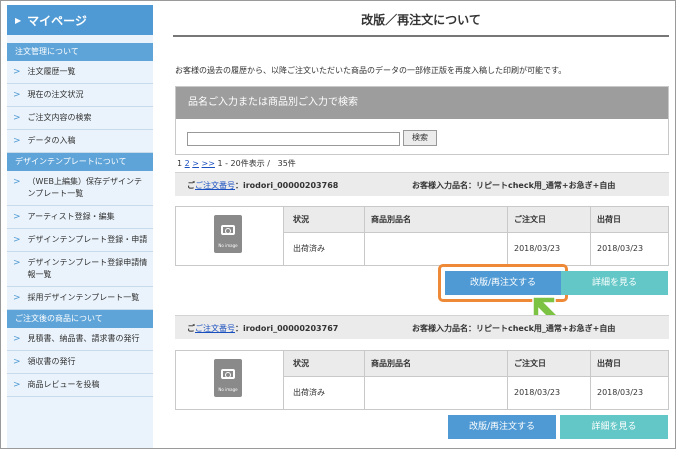 The height and width of the screenshot is (449, 676). What do you see at coordinates (195, 163) in the screenshot?
I see `page-next-link: >` at bounding box center [195, 163].